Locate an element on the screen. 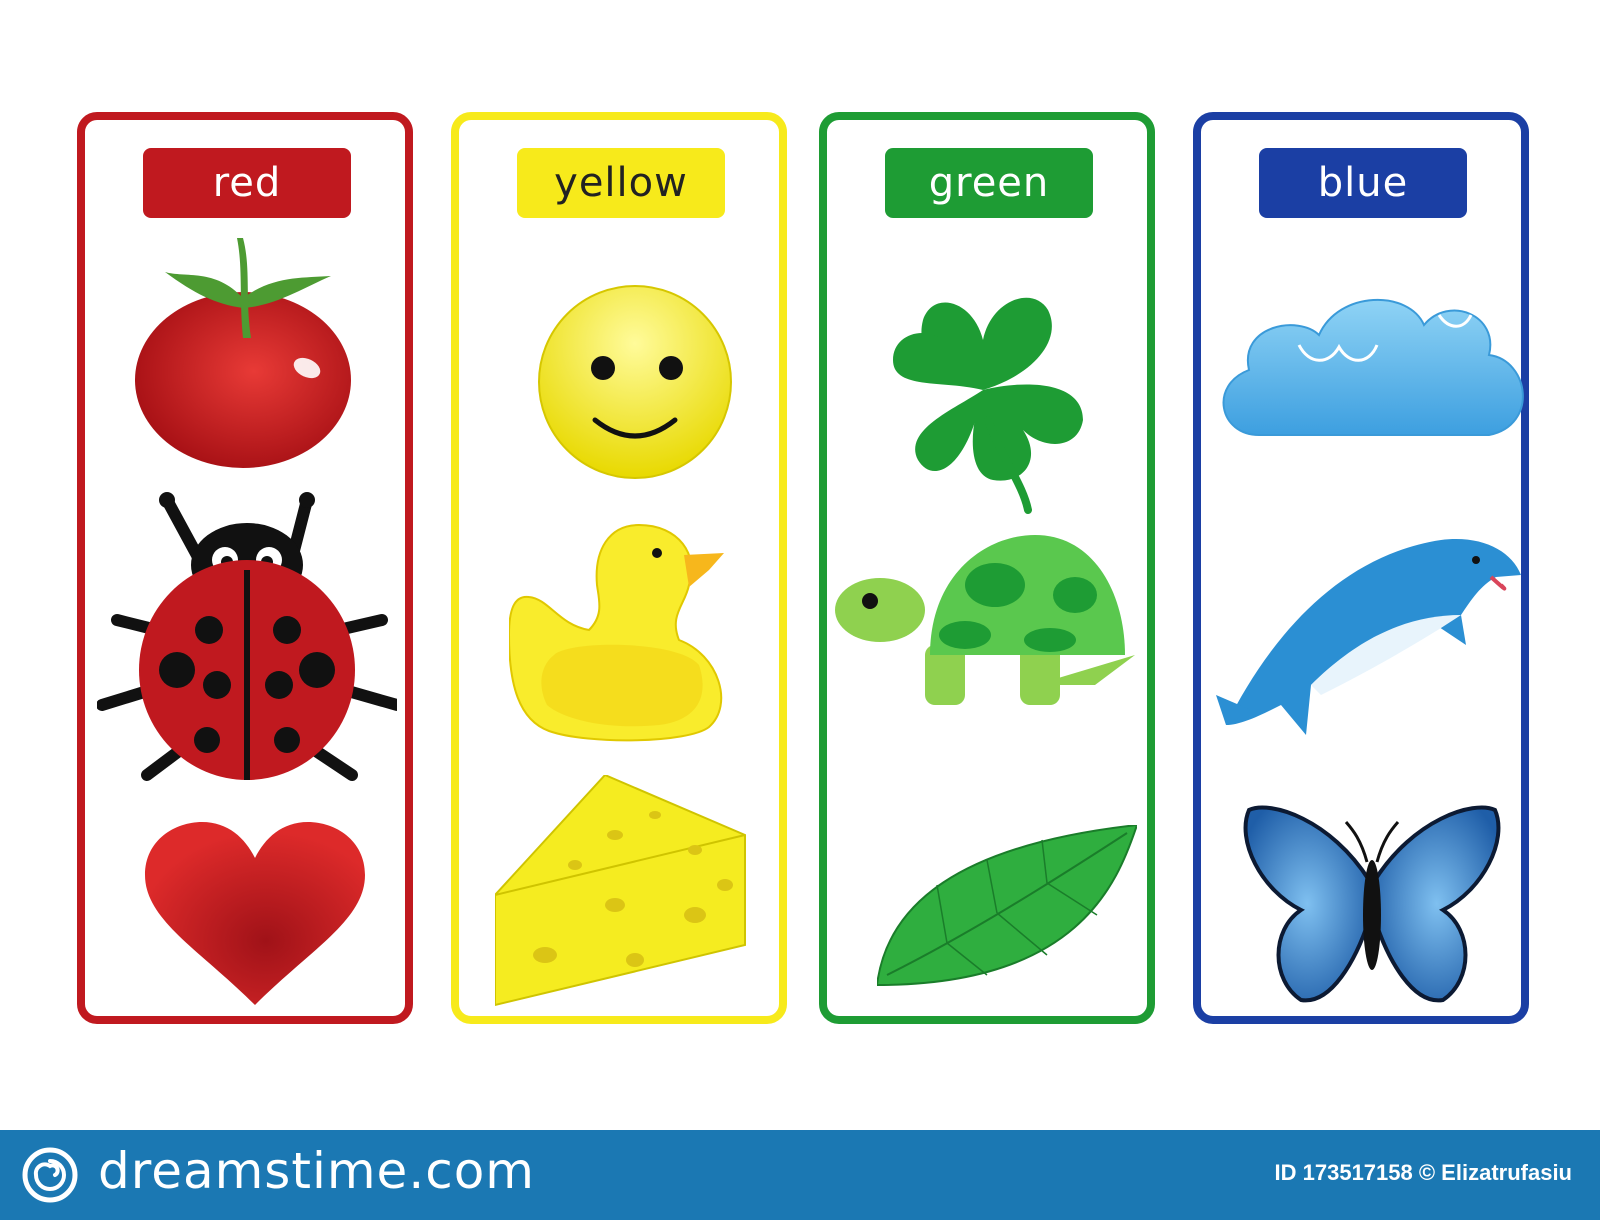  four-leaf-clover-icon is located at coordinates (988, 405).